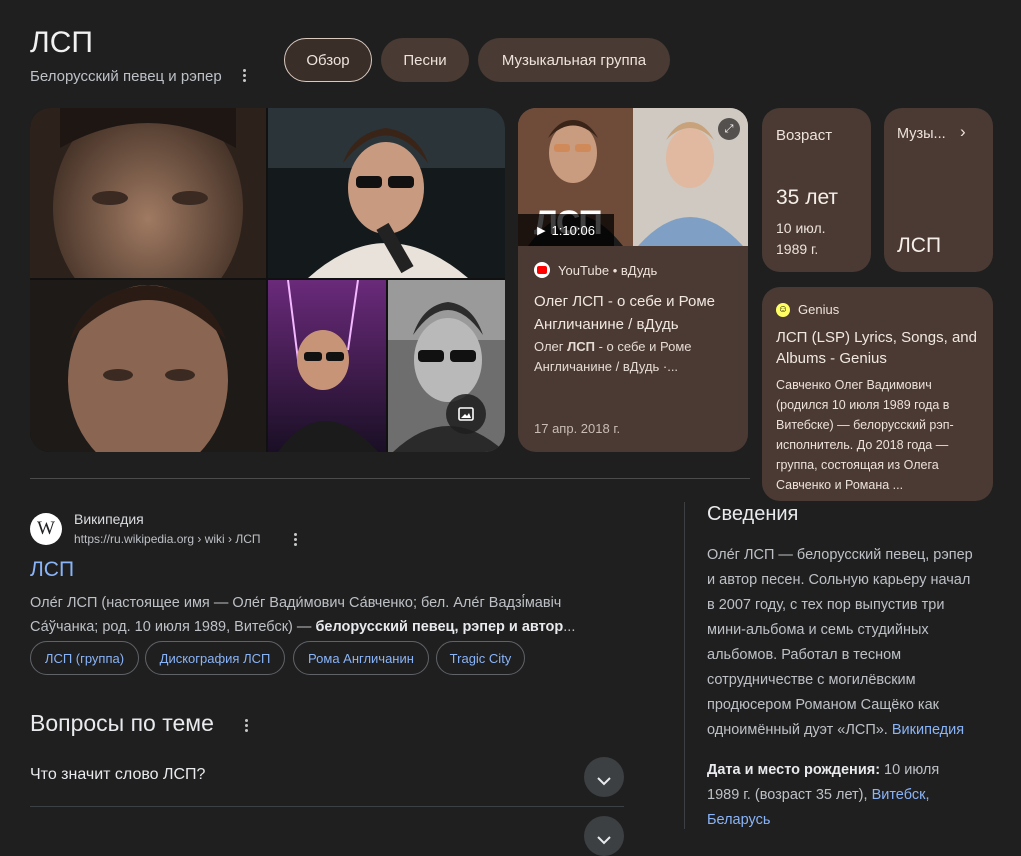  Describe the element at coordinates (794, 770) in the screenshot. I see `birth-label: Дата и место рождения:` at that location.